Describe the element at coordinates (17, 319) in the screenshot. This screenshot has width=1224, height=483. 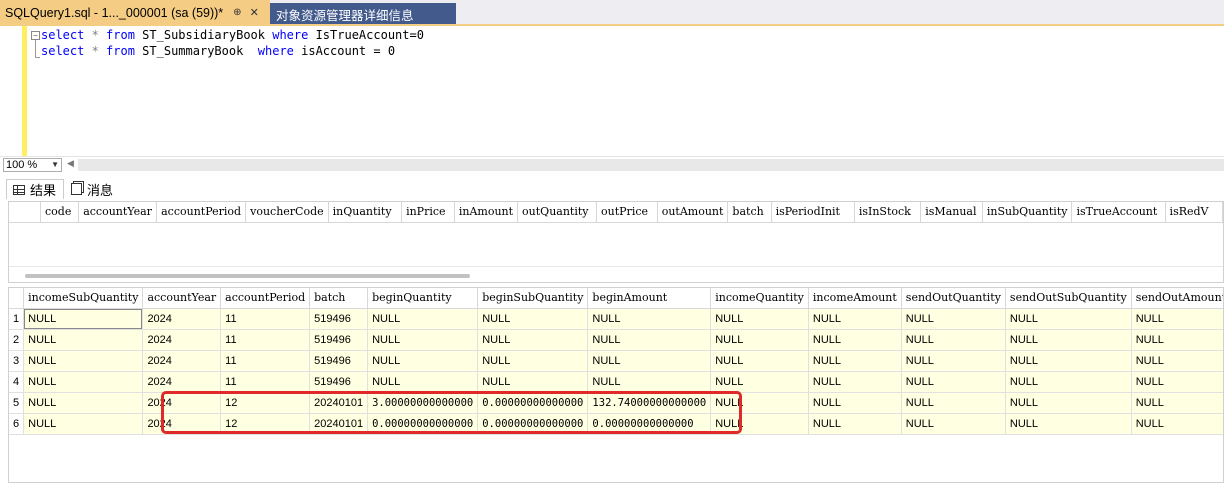
I see `row-number: 1` at that location.